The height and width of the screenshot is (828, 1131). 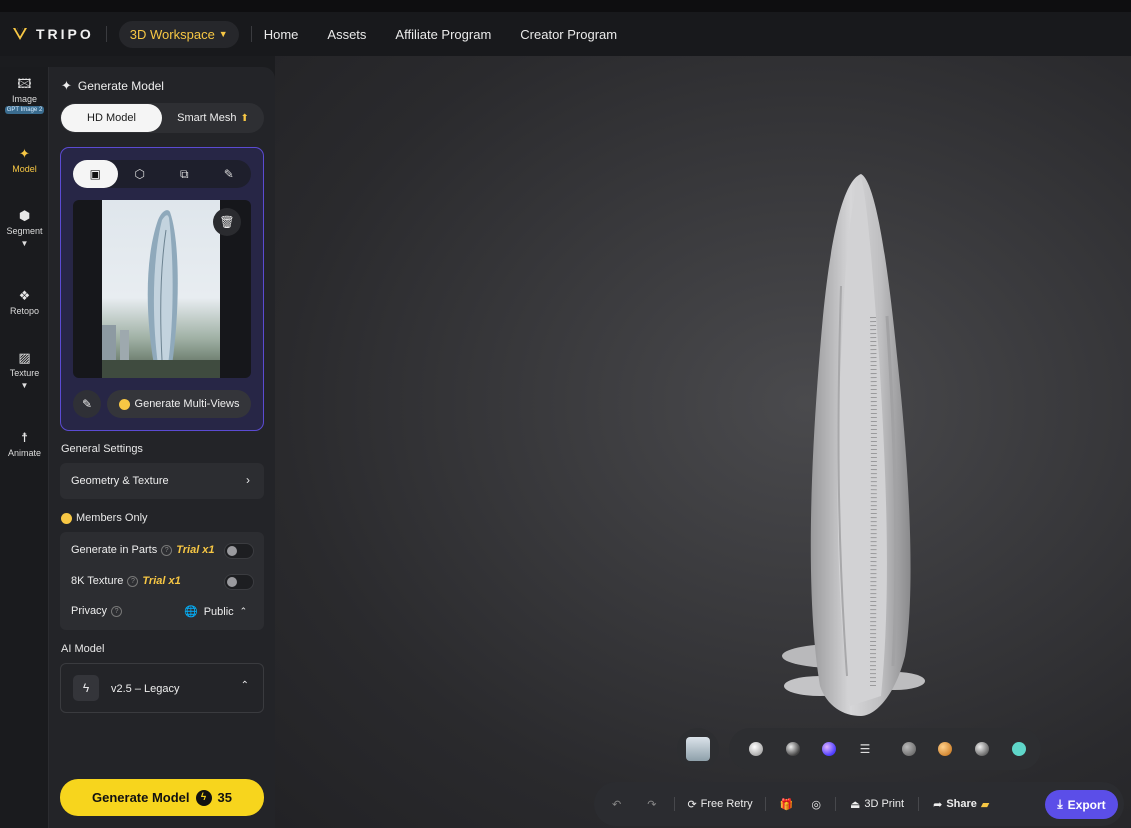 I want to click on reference-thumbnail, so click(x=698, y=749).